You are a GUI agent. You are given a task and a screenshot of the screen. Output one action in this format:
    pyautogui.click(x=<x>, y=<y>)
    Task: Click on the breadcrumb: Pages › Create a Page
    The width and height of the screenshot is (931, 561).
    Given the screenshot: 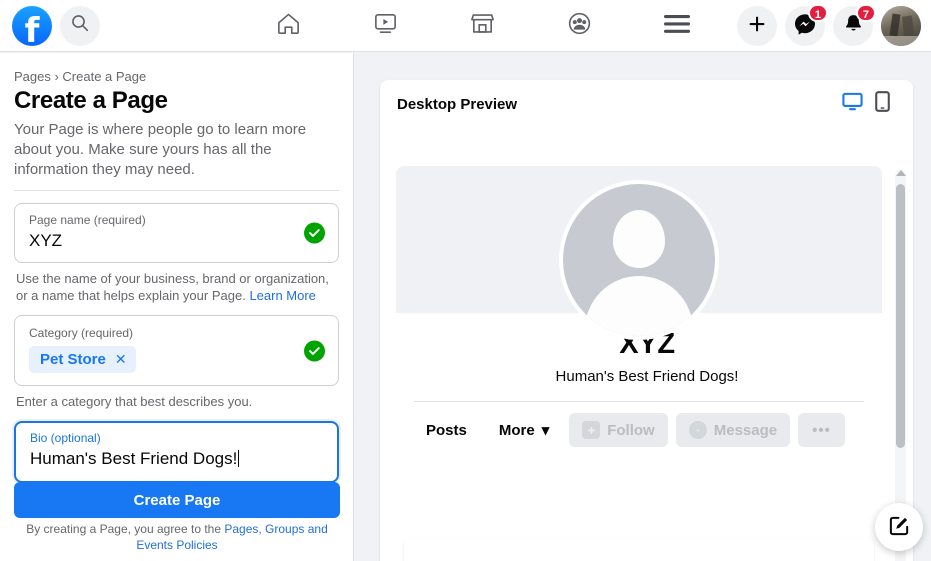 What is the action you would take?
    pyautogui.click(x=176, y=76)
    